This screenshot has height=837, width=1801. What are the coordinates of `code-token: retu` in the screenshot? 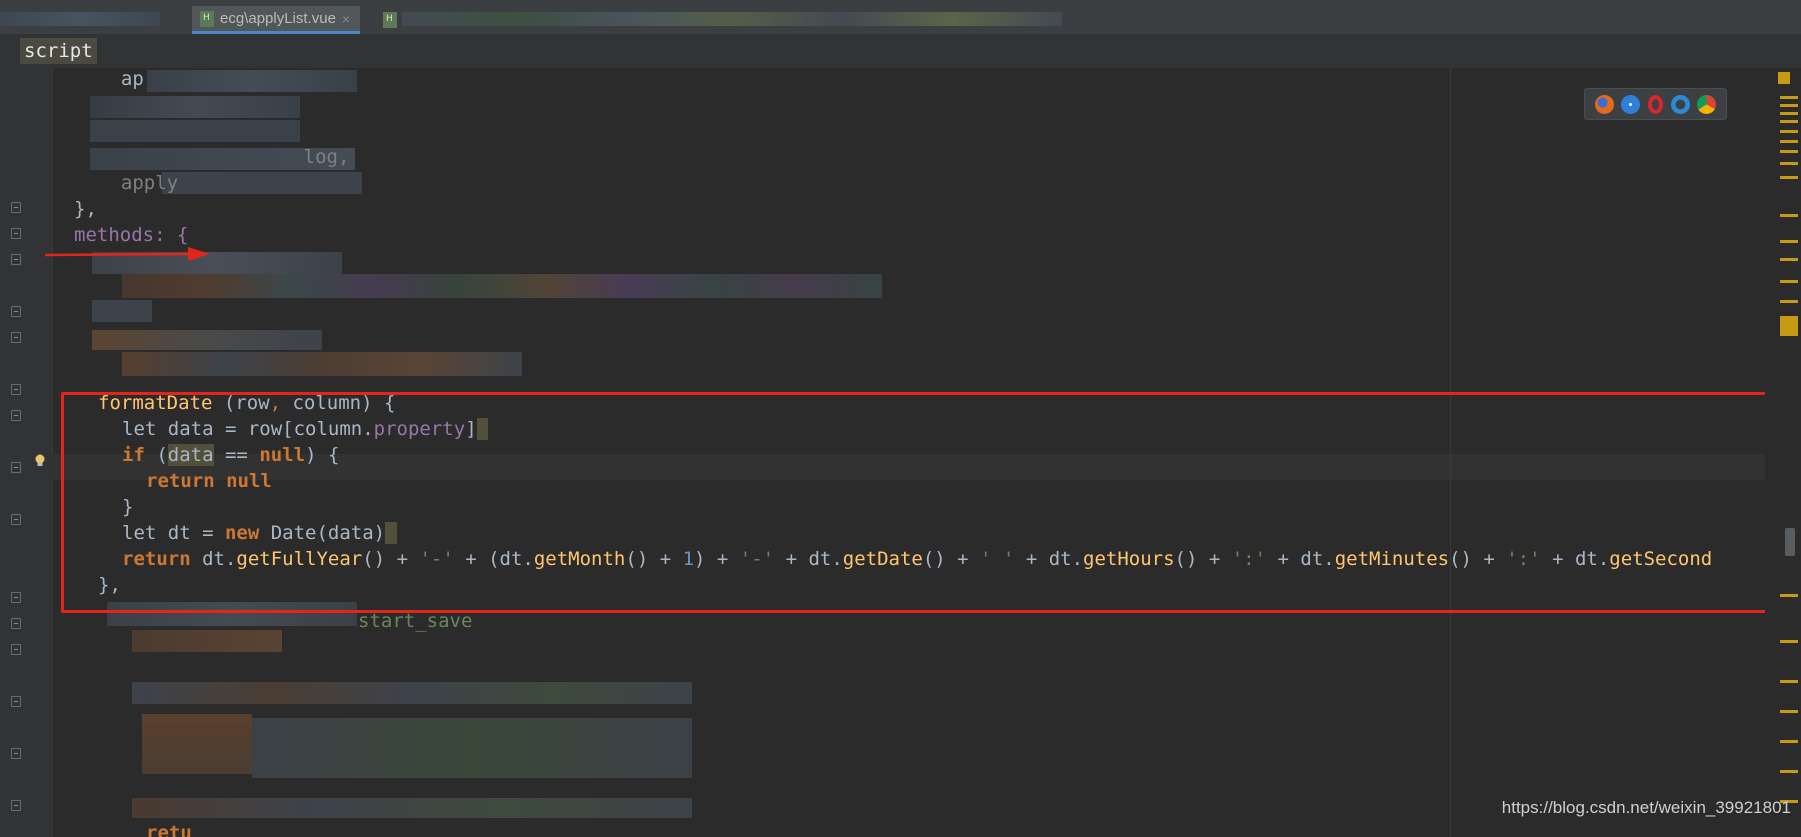 It's located at (169, 829).